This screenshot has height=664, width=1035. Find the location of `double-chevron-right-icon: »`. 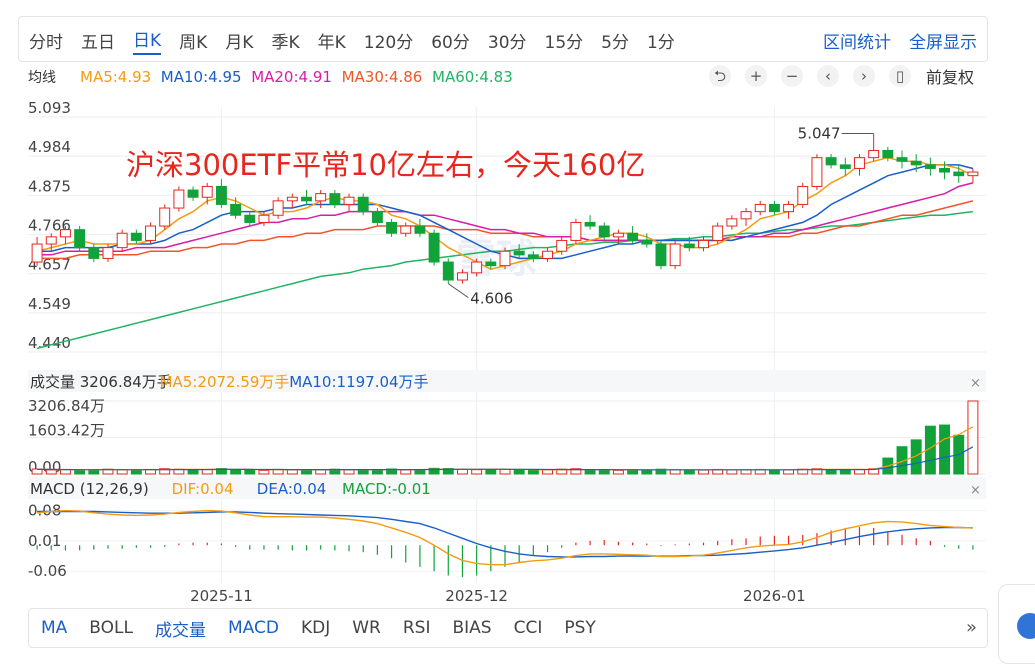

double-chevron-right-icon: » is located at coordinates (971, 627).